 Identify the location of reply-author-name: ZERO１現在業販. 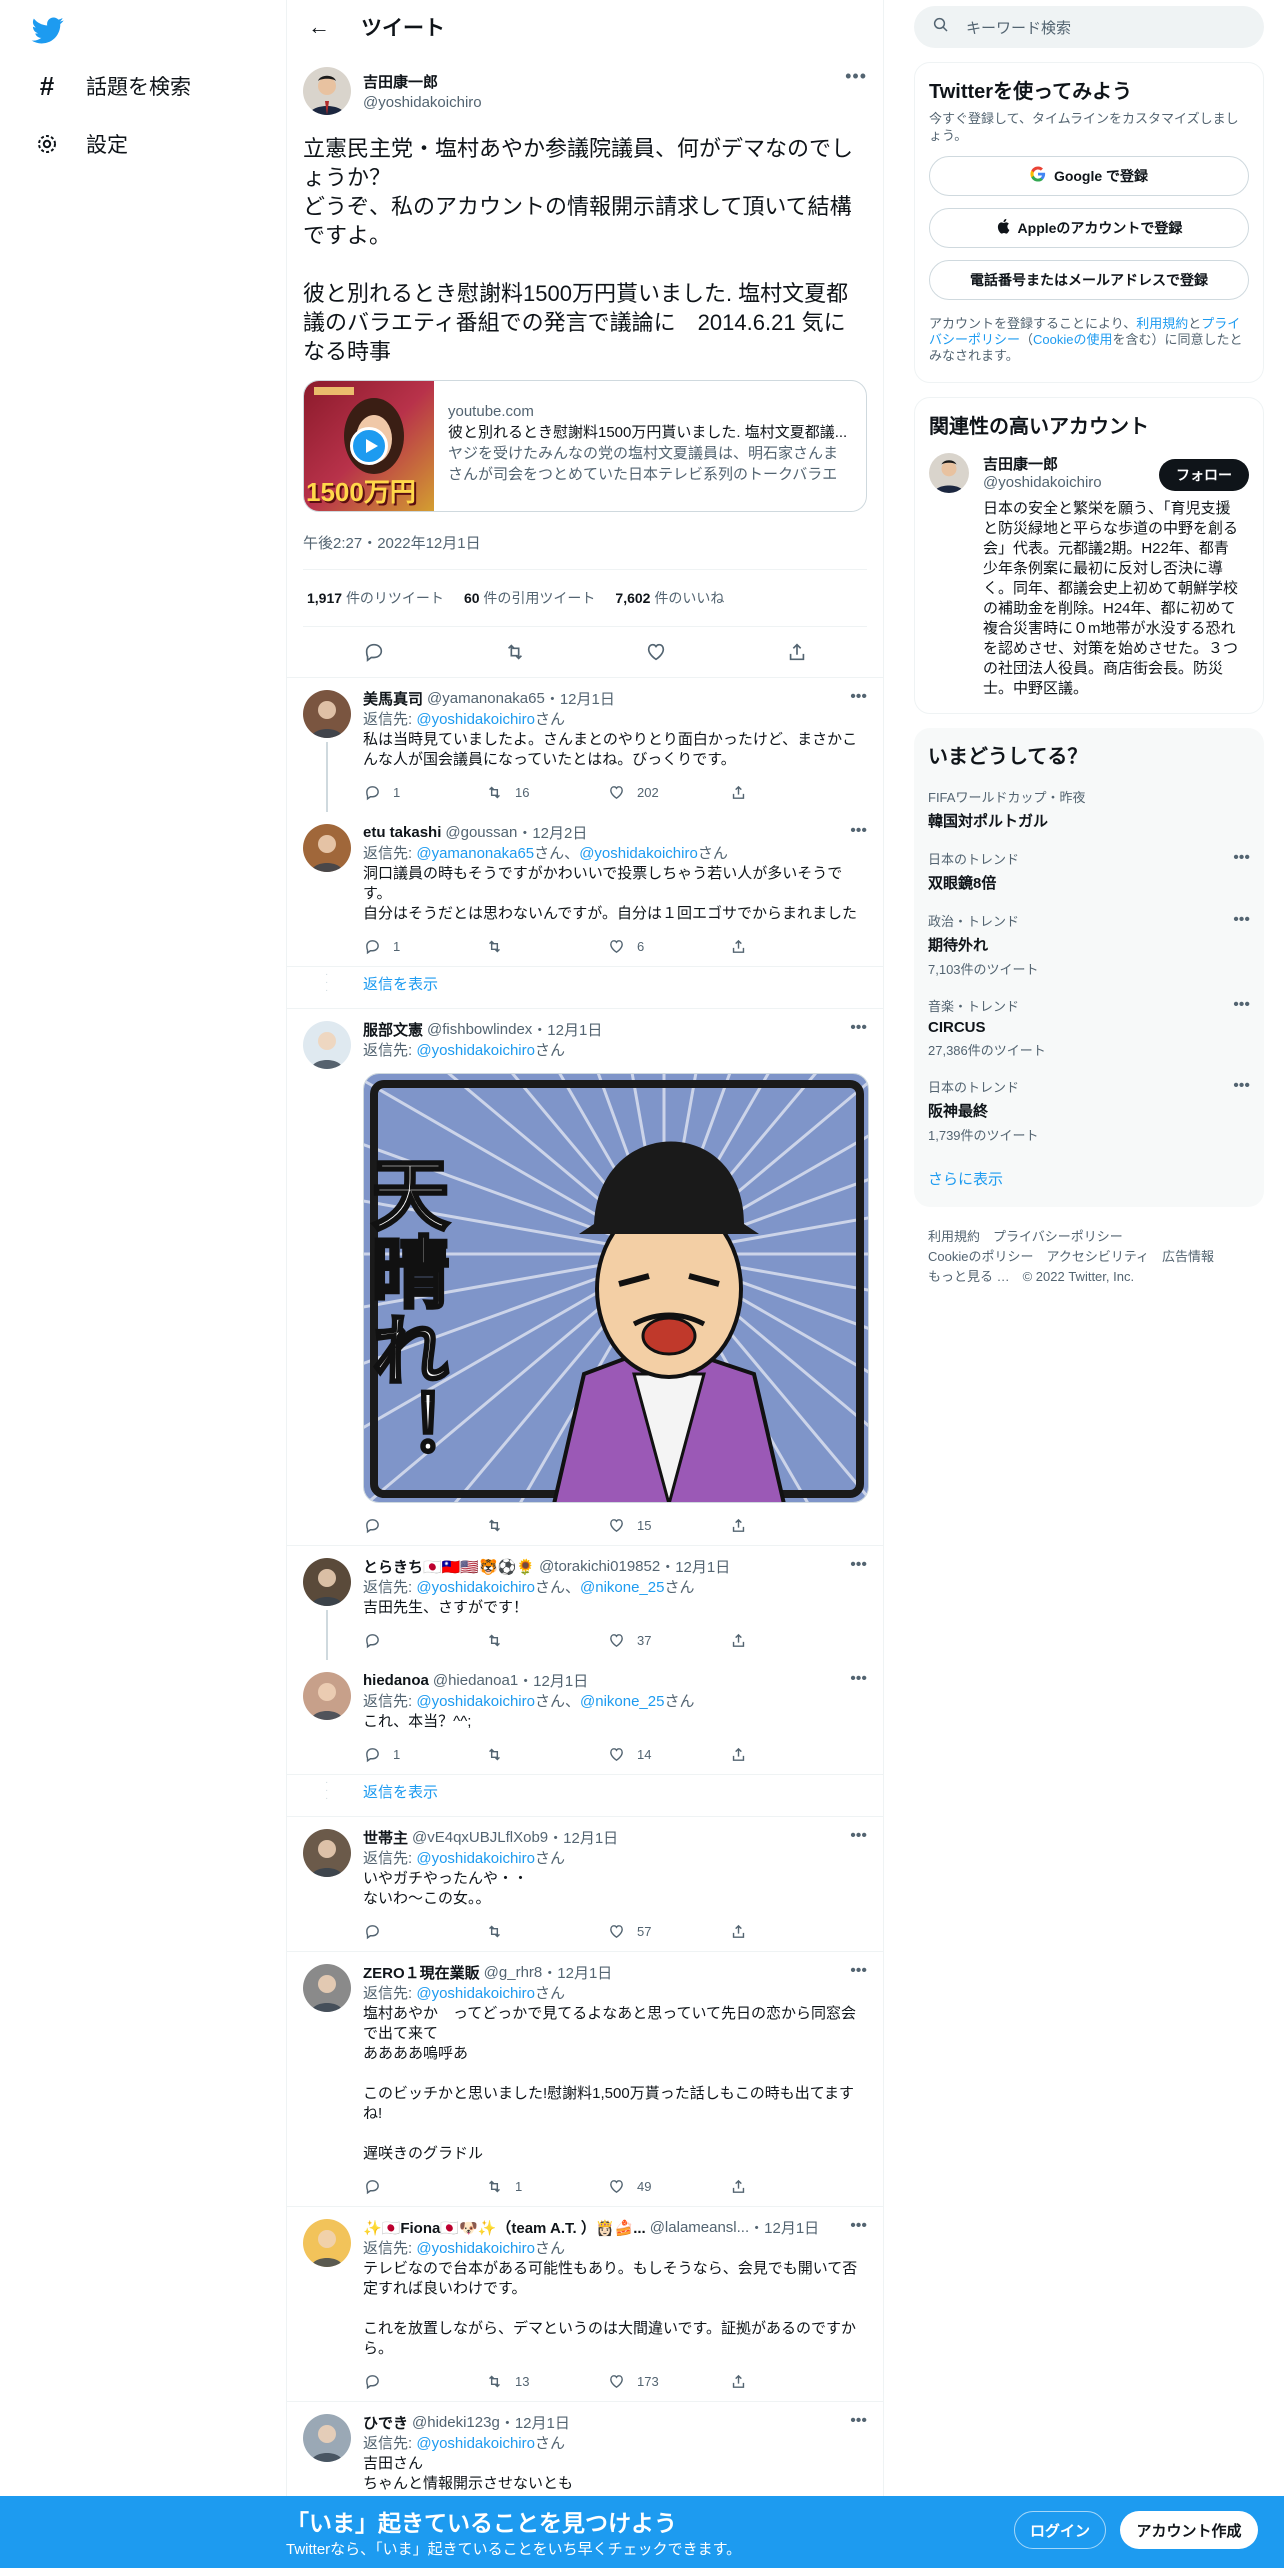
(421, 1972).